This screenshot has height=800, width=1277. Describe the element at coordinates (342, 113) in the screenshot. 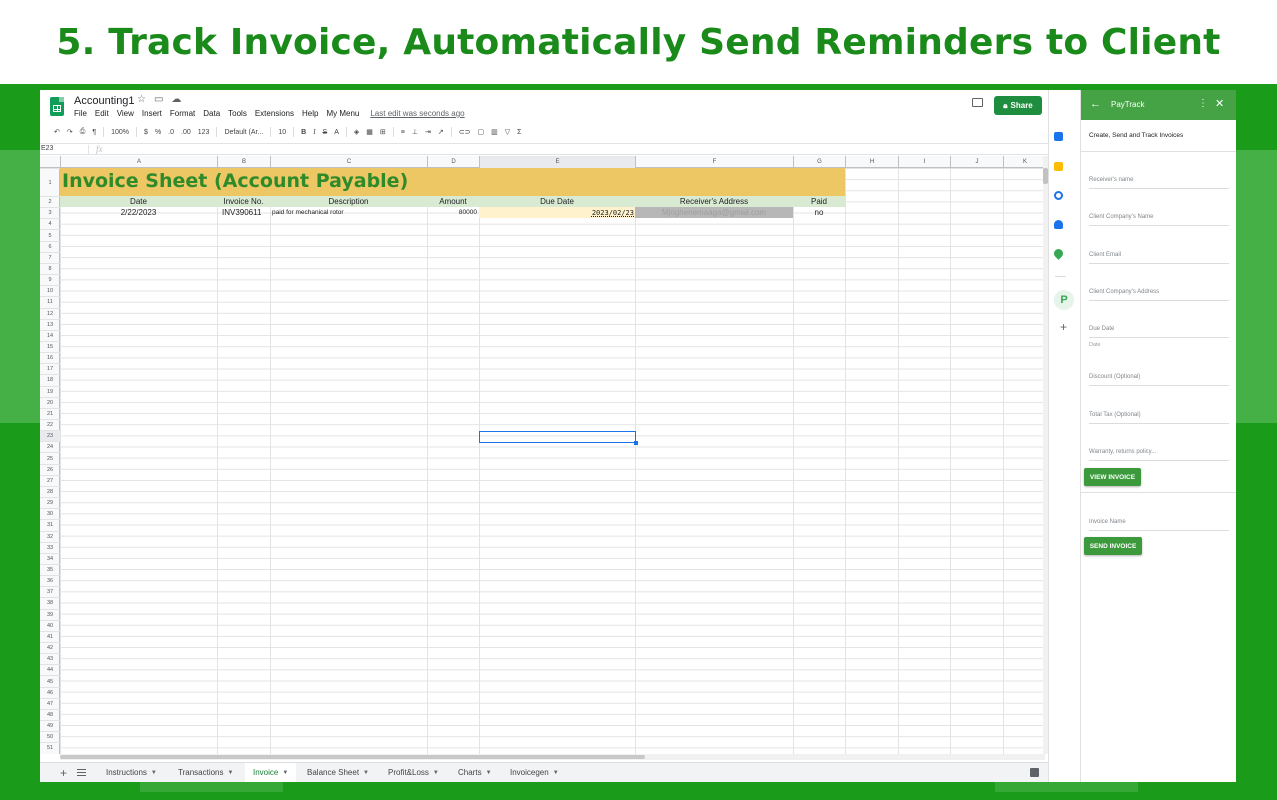

I see `menu-my-menu: My Menu` at that location.